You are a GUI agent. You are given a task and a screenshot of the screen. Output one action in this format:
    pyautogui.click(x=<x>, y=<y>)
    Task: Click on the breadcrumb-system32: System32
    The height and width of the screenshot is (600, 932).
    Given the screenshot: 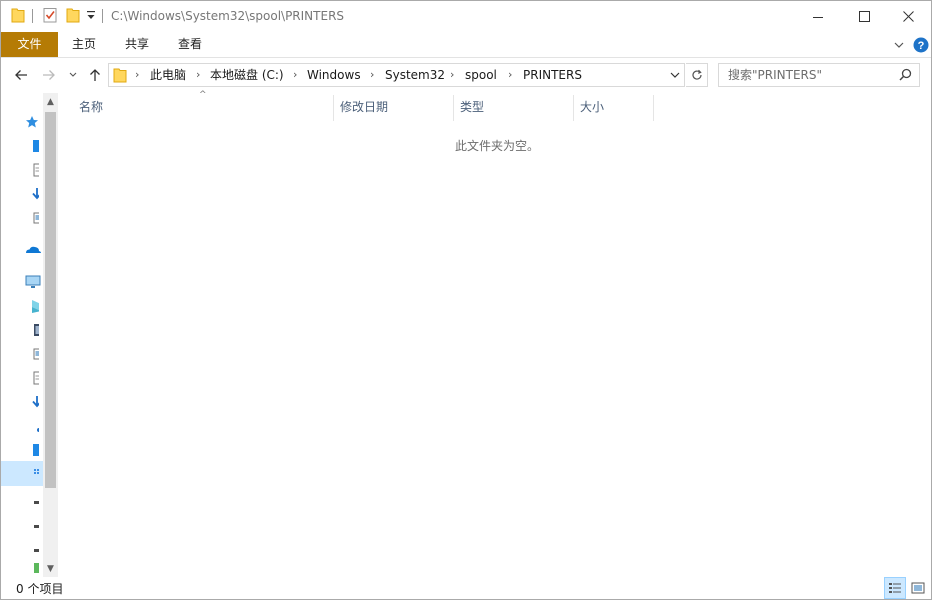 What is the action you would take?
    pyautogui.click(x=415, y=75)
    